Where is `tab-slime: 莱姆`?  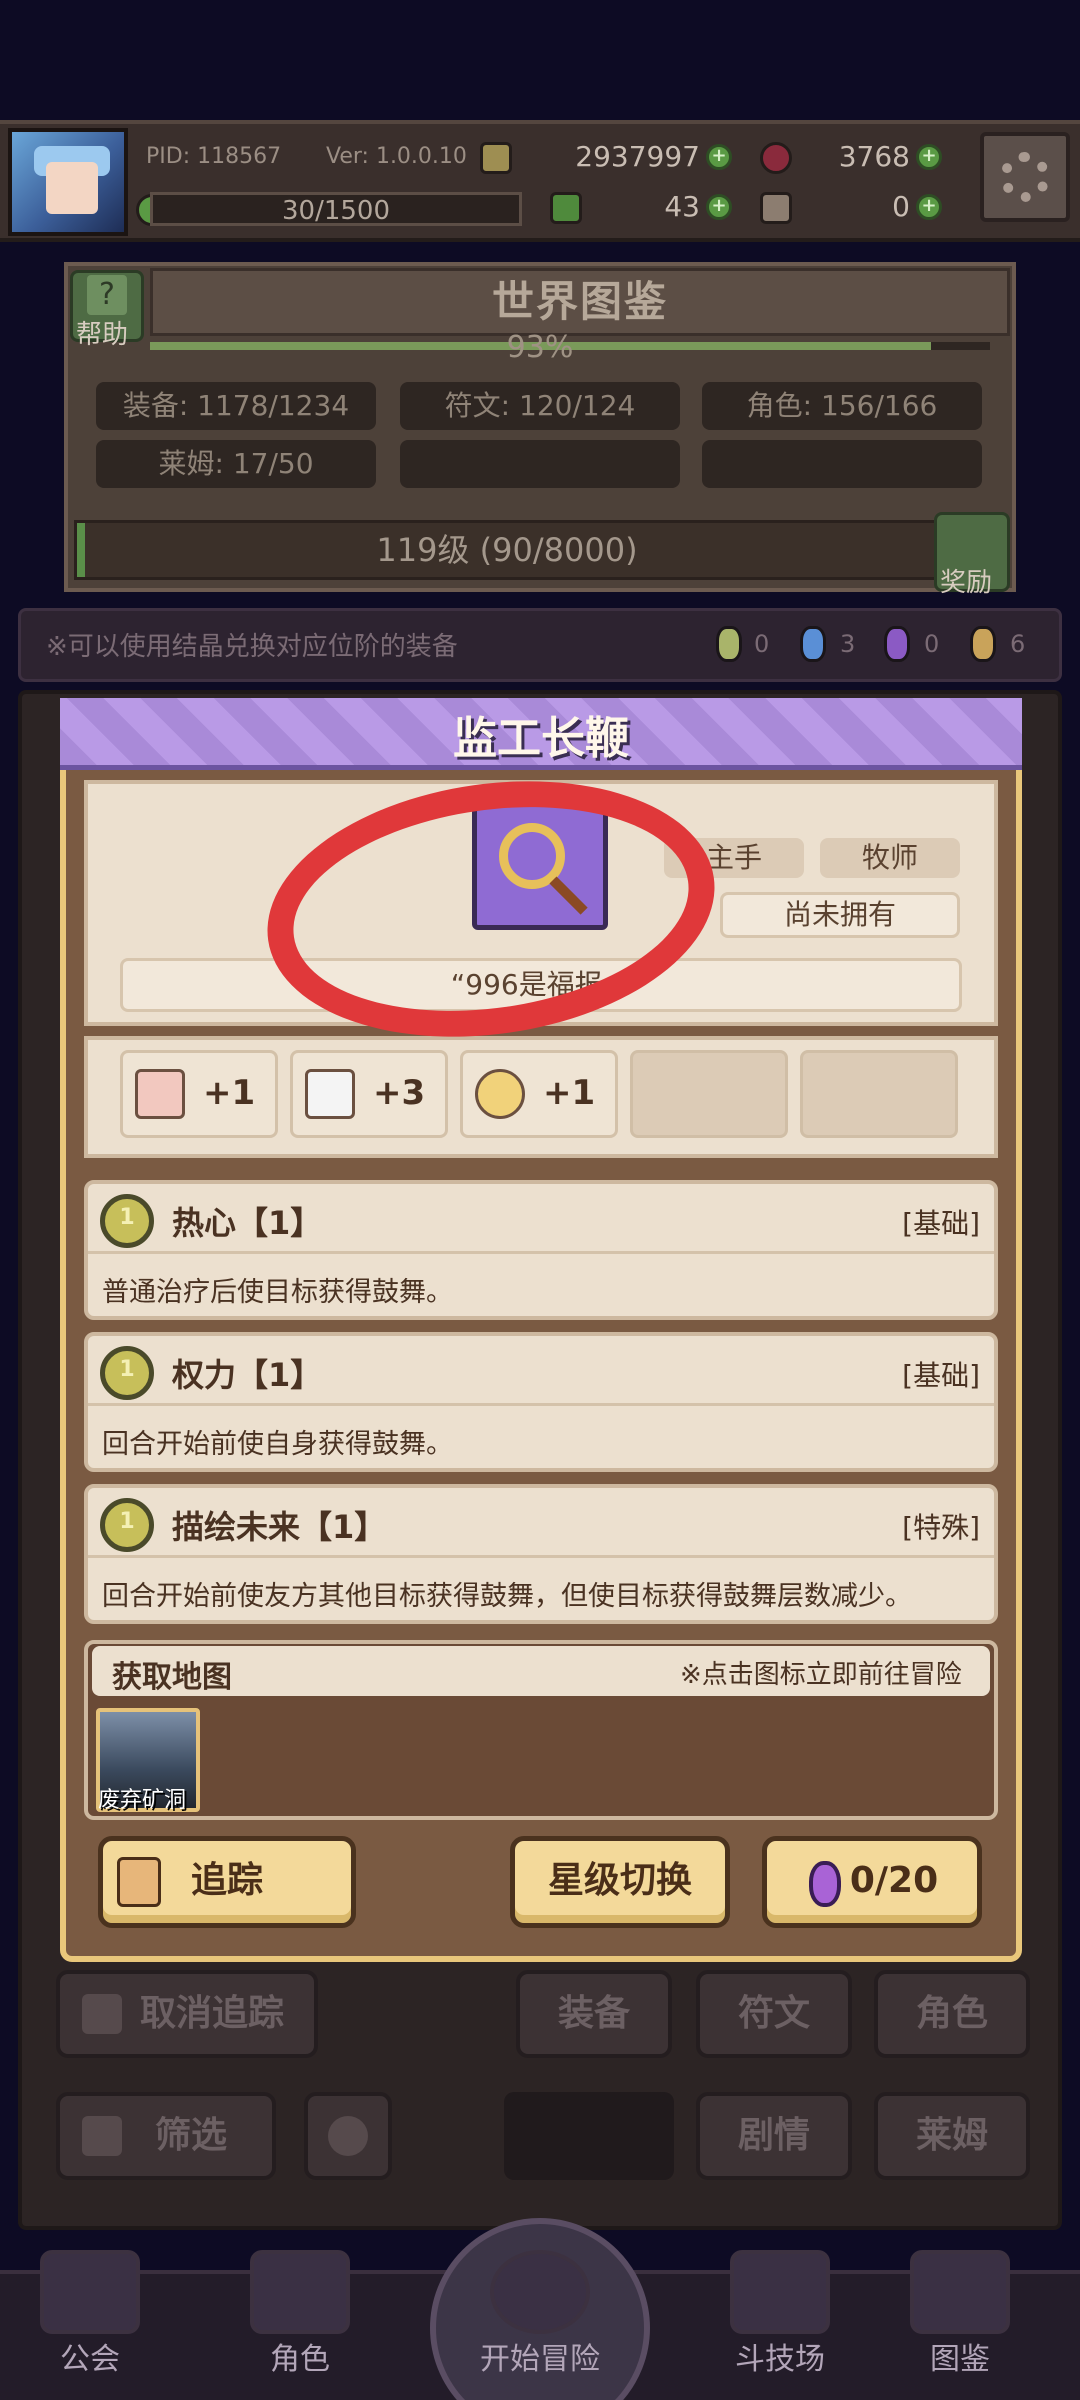
tab-slime: 莱姆 is located at coordinates (952, 2136).